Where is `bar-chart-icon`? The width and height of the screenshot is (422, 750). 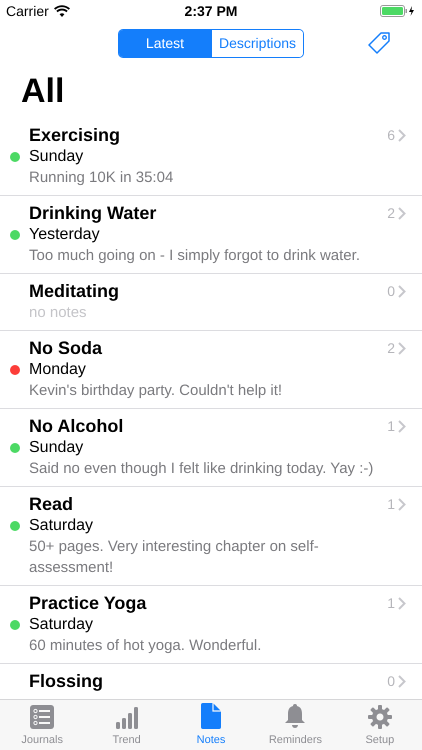 bar-chart-icon is located at coordinates (126, 716).